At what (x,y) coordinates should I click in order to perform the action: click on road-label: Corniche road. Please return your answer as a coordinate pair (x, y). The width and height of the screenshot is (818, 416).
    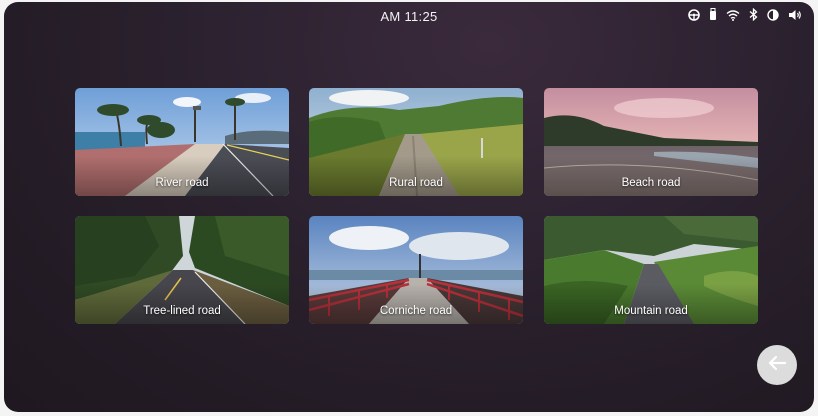
    Looking at the image, I should click on (416, 311).